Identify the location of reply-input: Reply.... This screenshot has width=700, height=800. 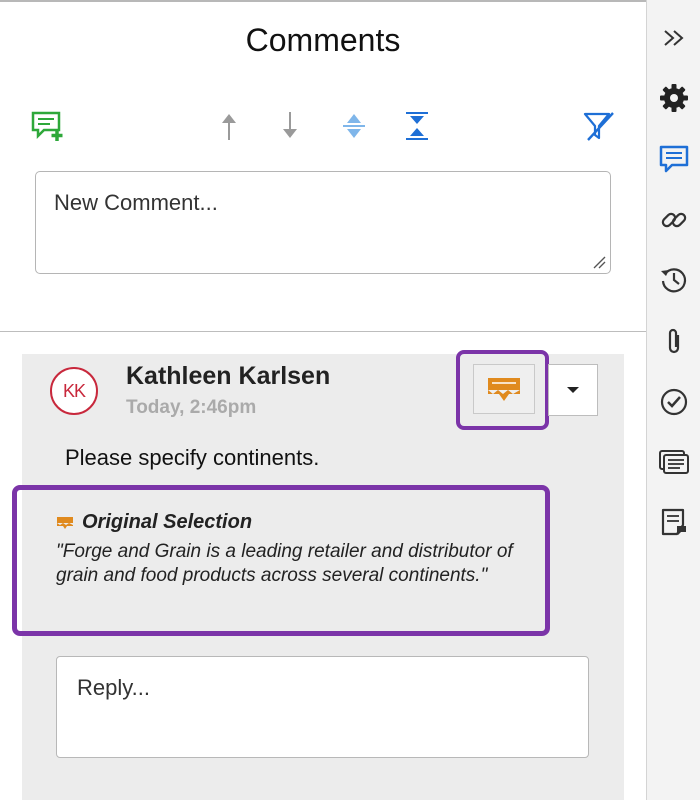
(322, 707).